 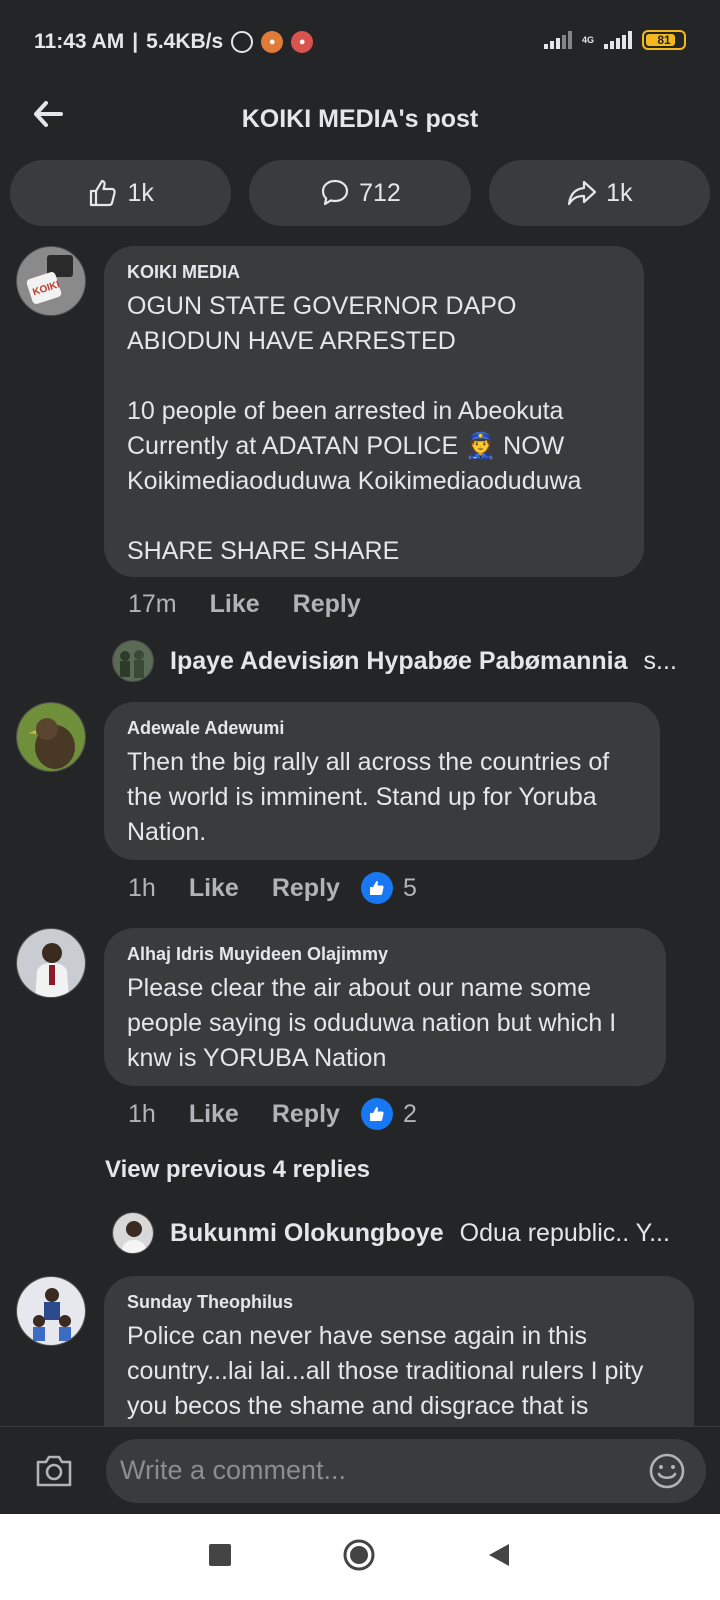 I want to click on share-count-button: 1k, so click(x=599, y=193).